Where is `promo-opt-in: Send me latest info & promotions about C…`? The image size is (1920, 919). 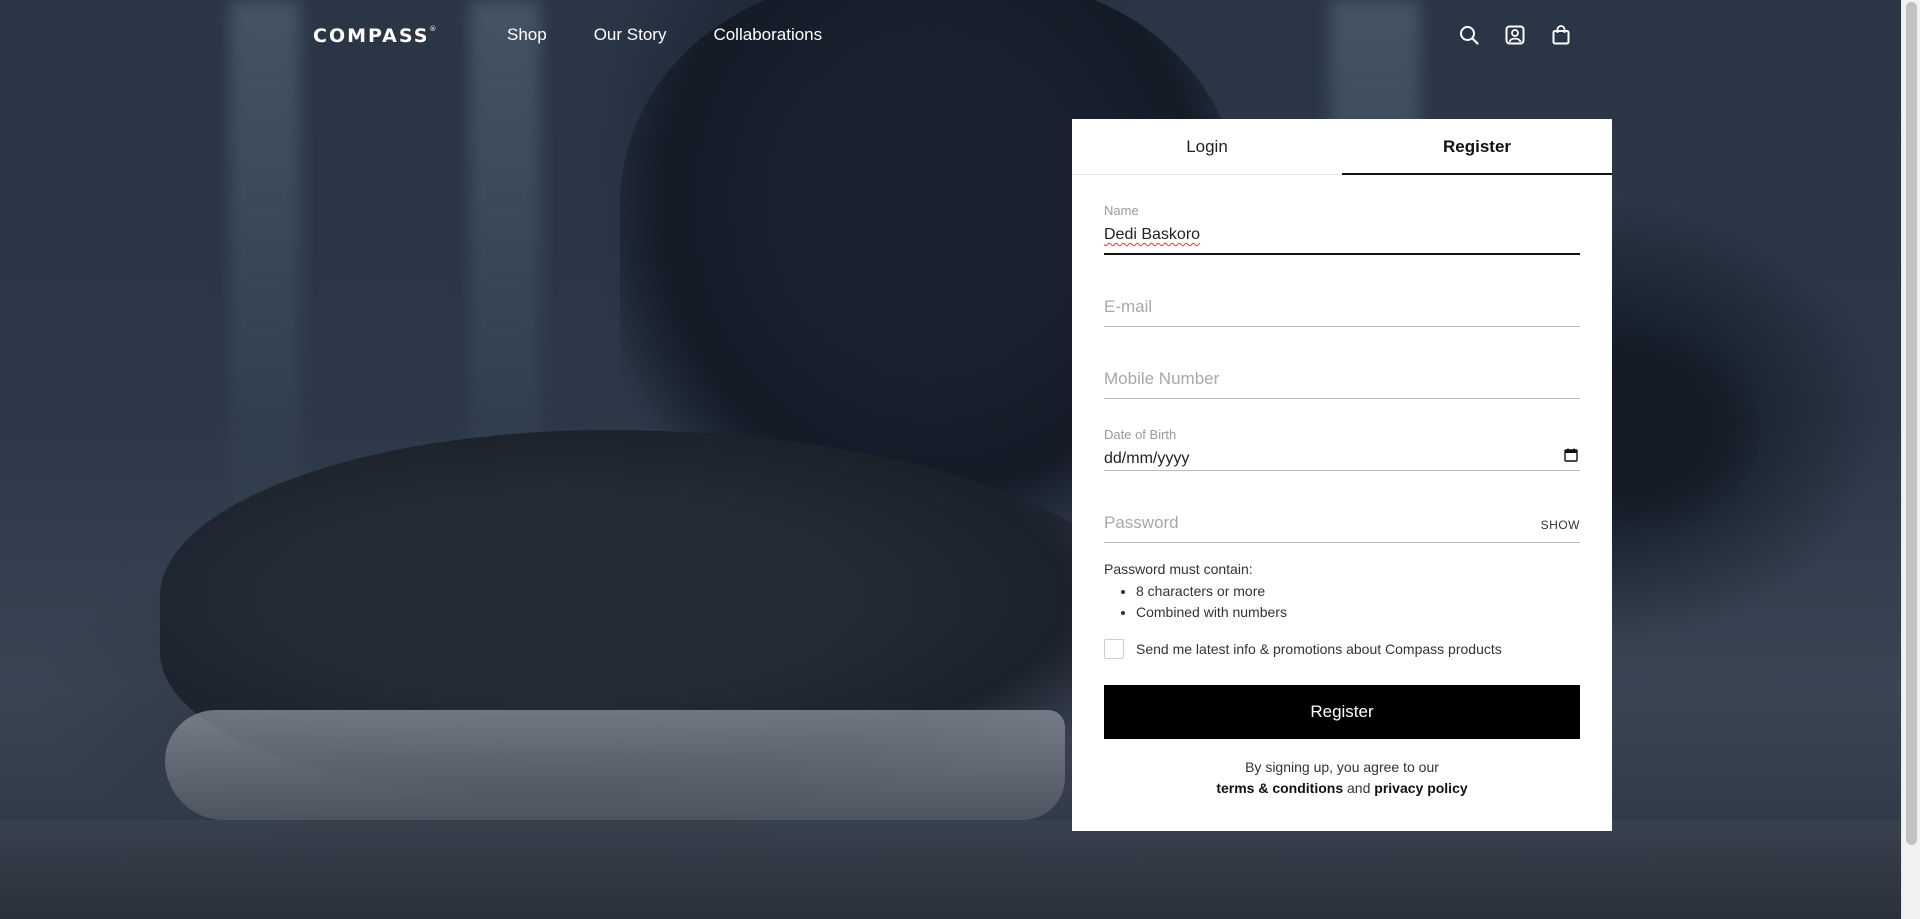 promo-opt-in: Send me latest info & promotions about C… is located at coordinates (1342, 649).